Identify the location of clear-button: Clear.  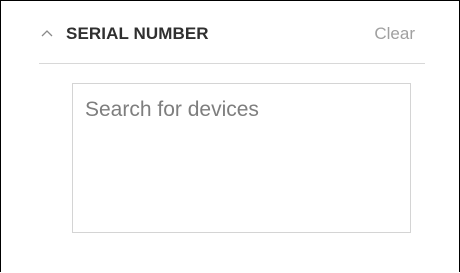
(394, 34).